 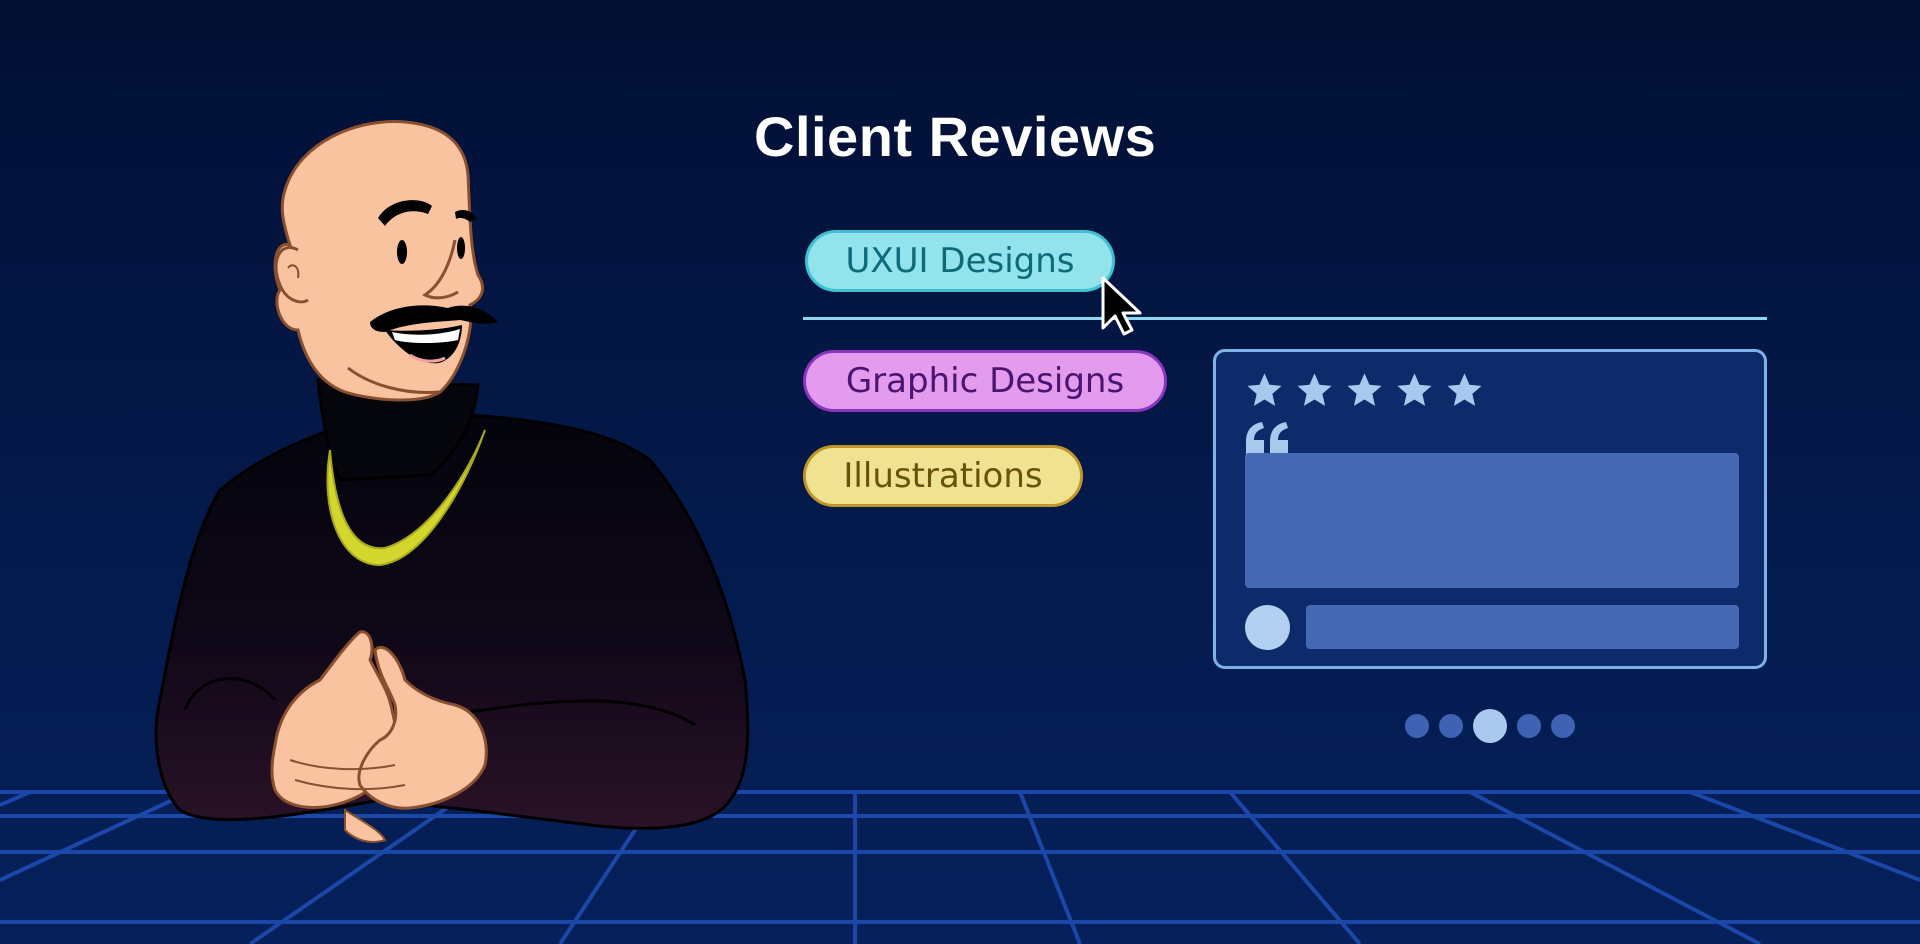 I want to click on review-text-placeholder, so click(x=1492, y=520).